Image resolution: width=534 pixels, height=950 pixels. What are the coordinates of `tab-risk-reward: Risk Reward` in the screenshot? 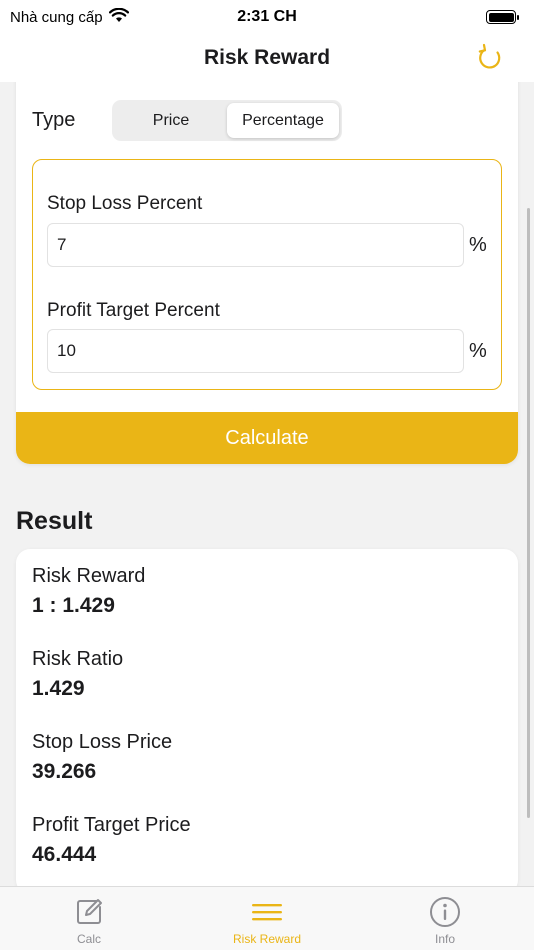 It's located at (267, 918).